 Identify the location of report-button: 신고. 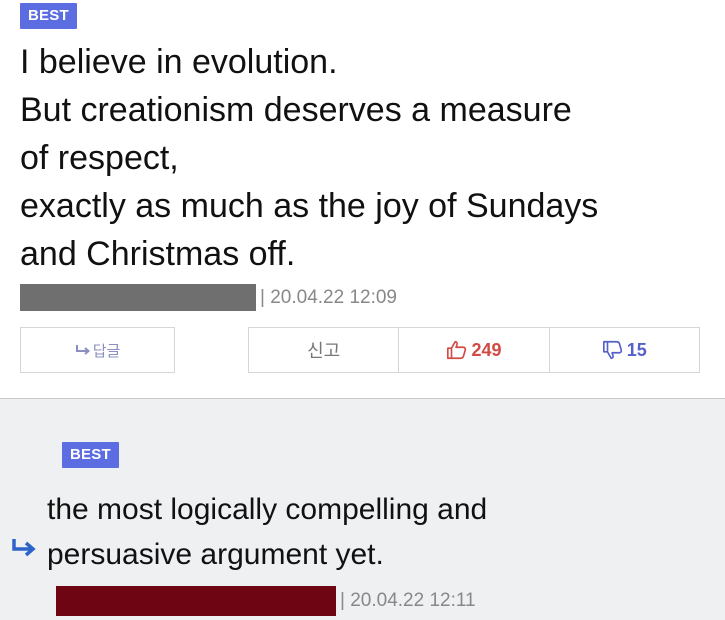
(323, 350).